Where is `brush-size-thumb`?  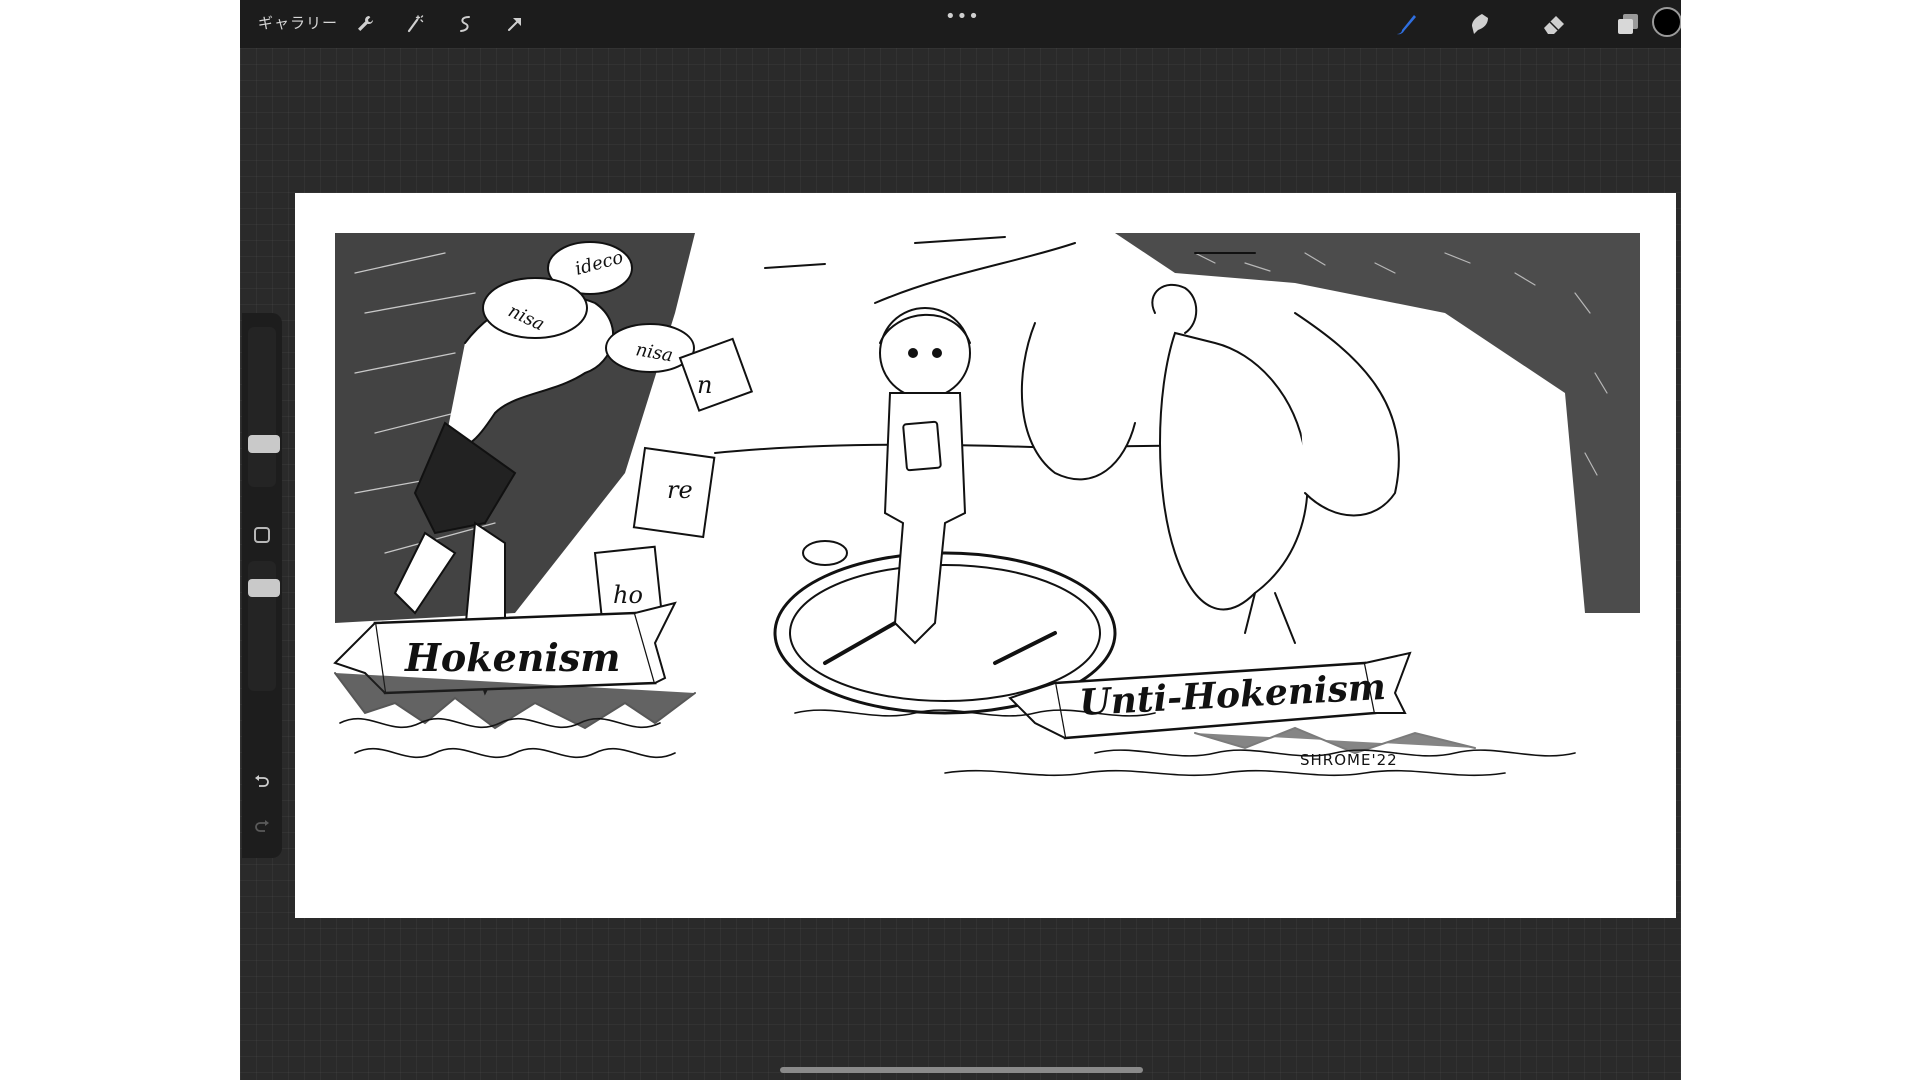
brush-size-thumb is located at coordinates (264, 444).